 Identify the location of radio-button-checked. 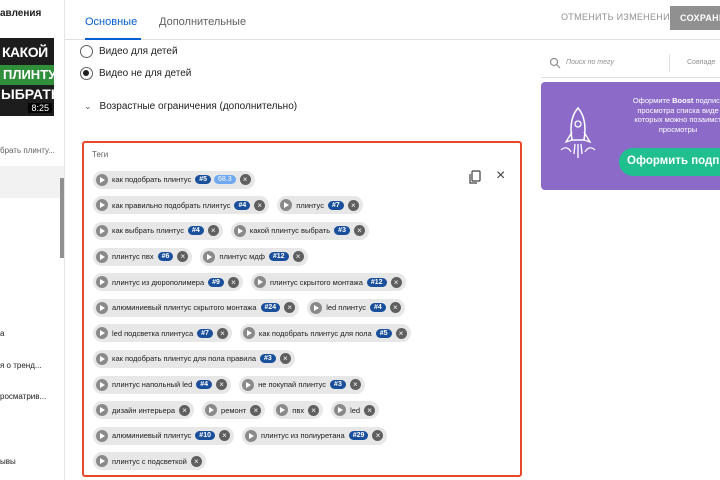
(86, 73).